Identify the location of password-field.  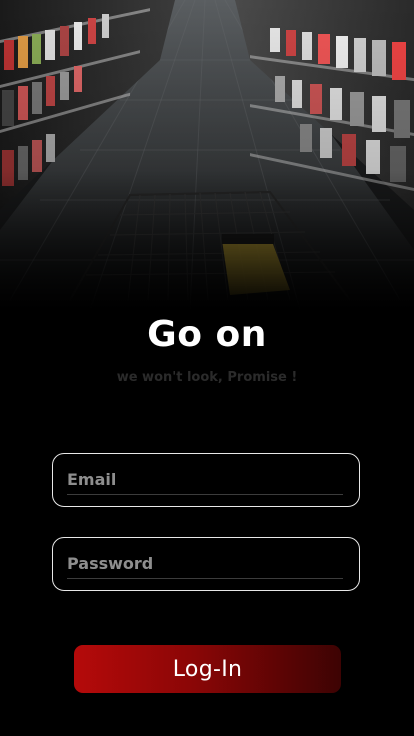
(206, 564).